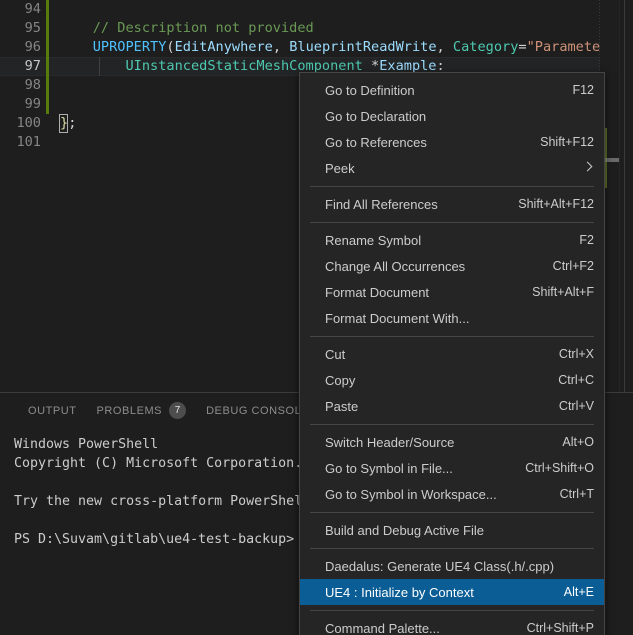 The height and width of the screenshot is (635, 633). Describe the element at coordinates (452, 380) in the screenshot. I see `menu-item-copy: Copy Ctrl+C` at that location.